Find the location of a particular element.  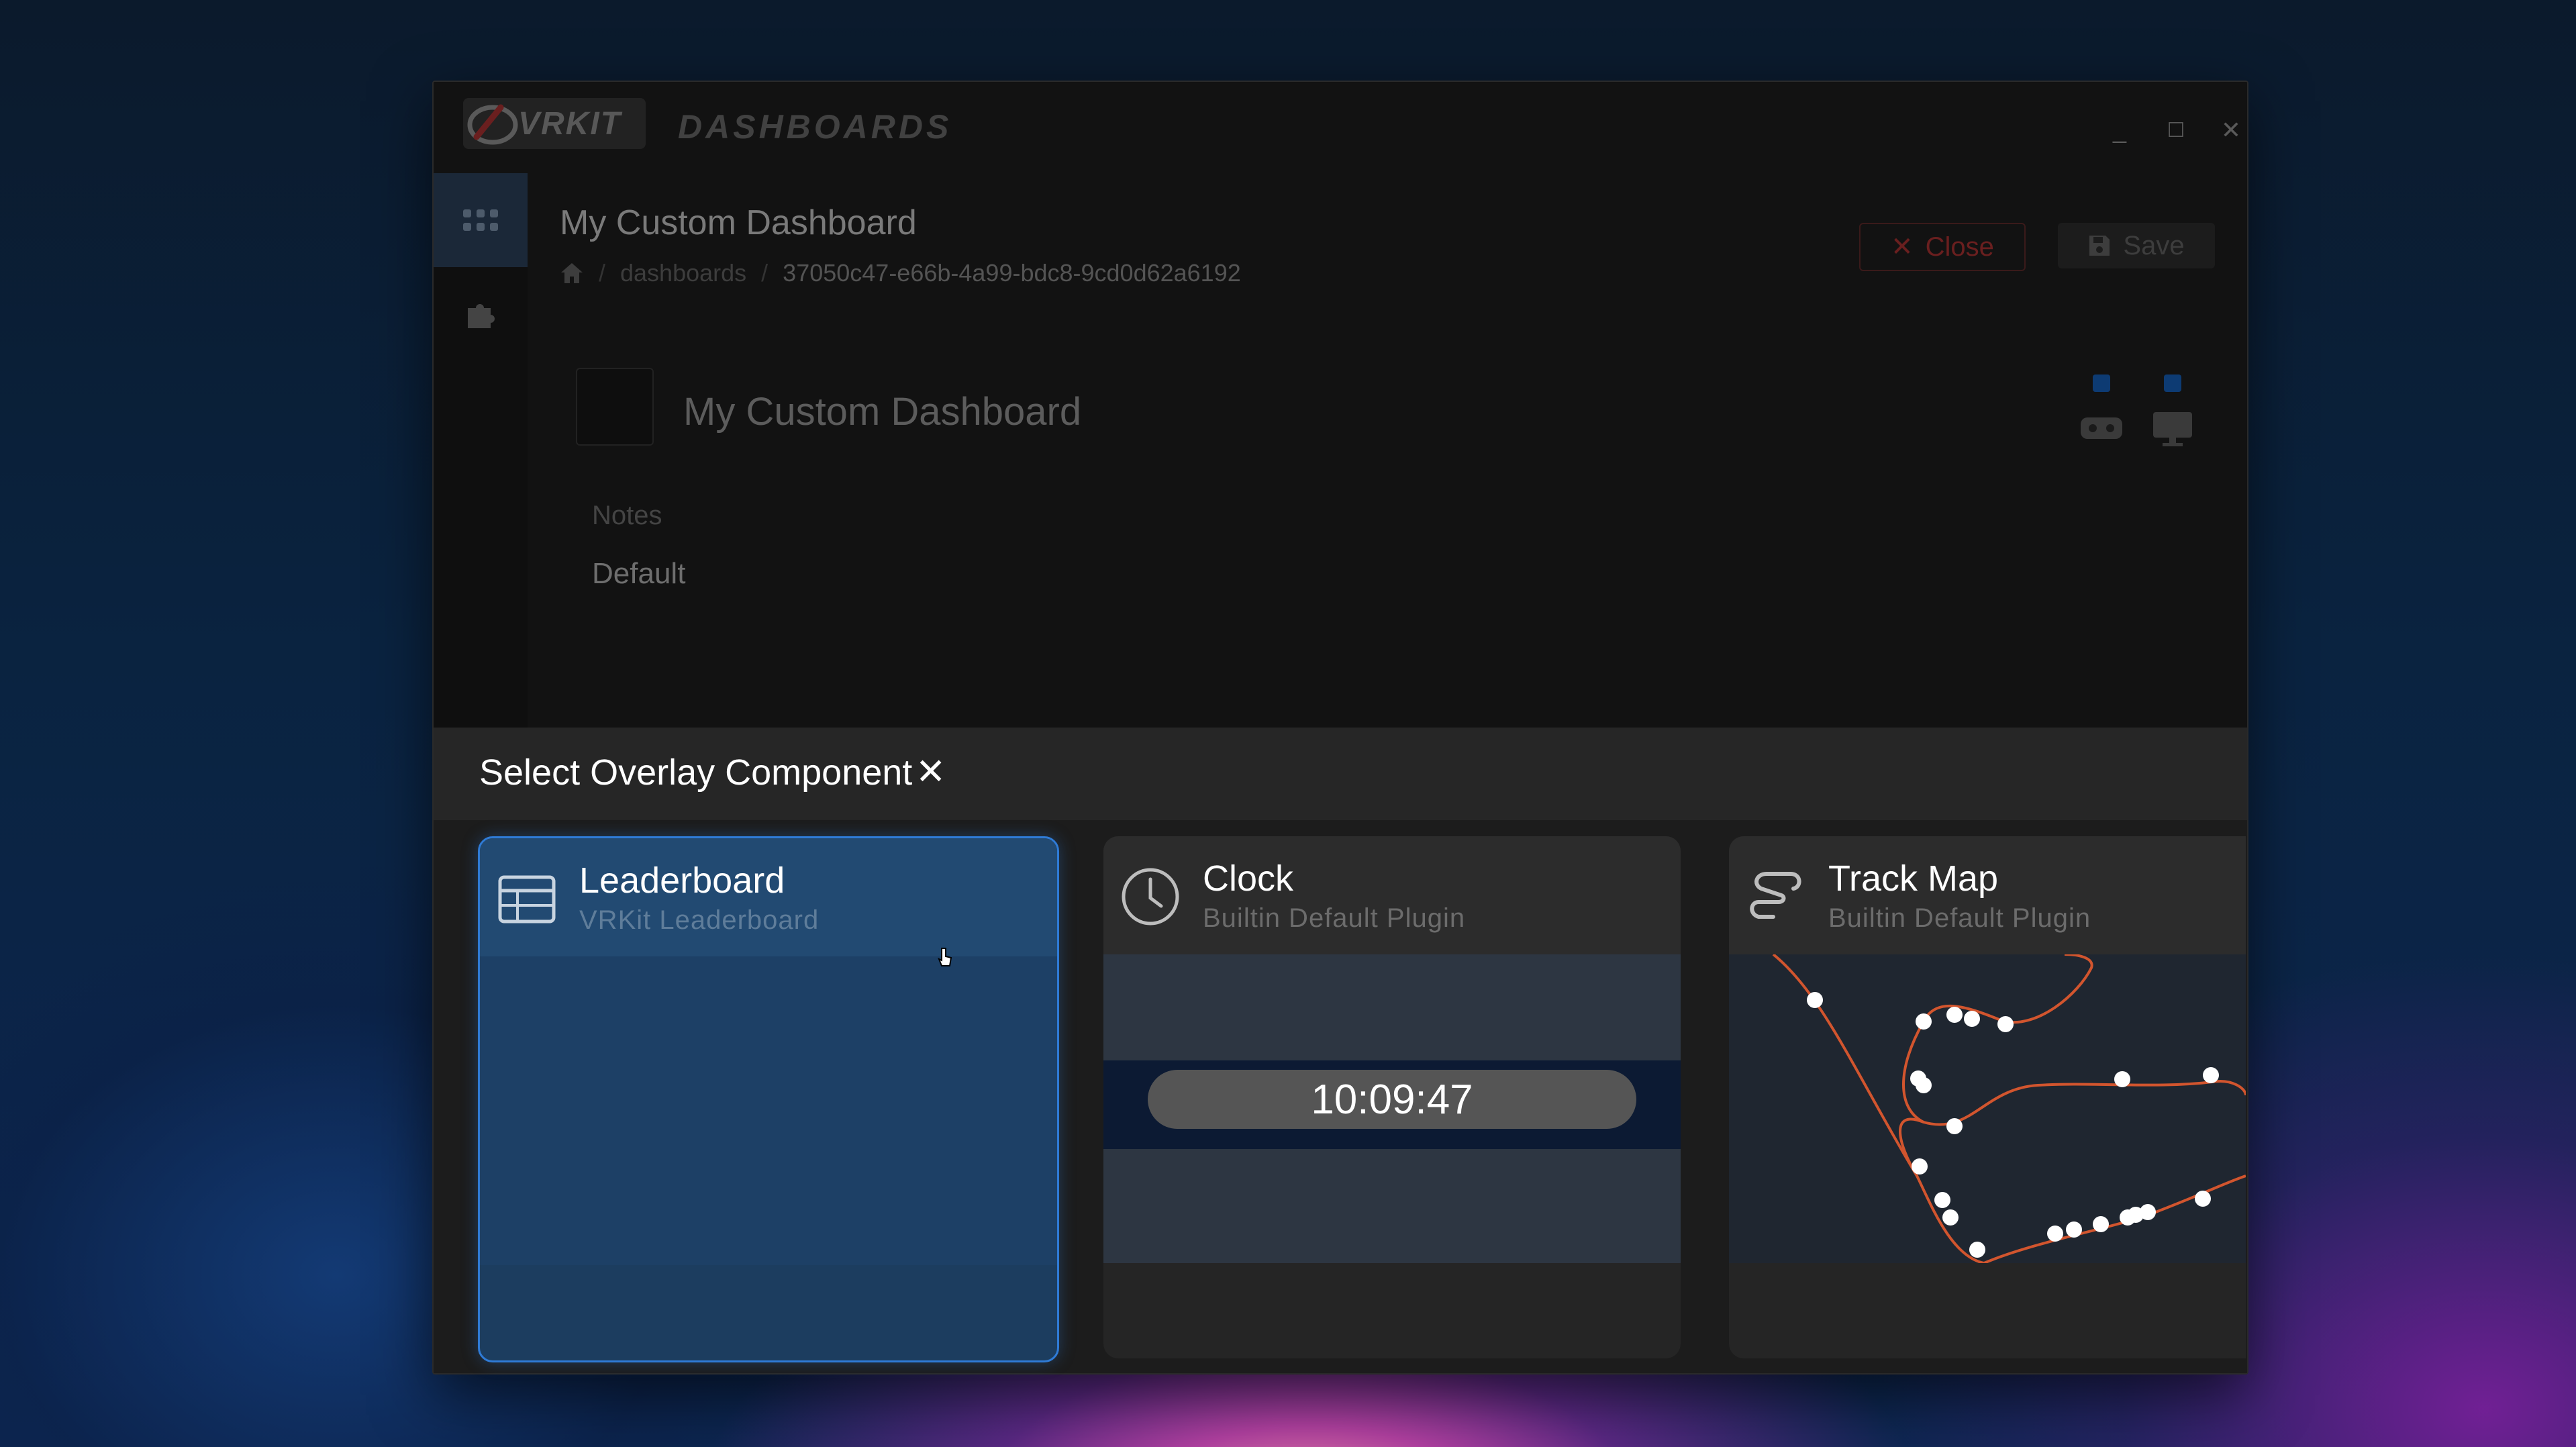

close-icon: ✕ is located at coordinates (1902, 247).